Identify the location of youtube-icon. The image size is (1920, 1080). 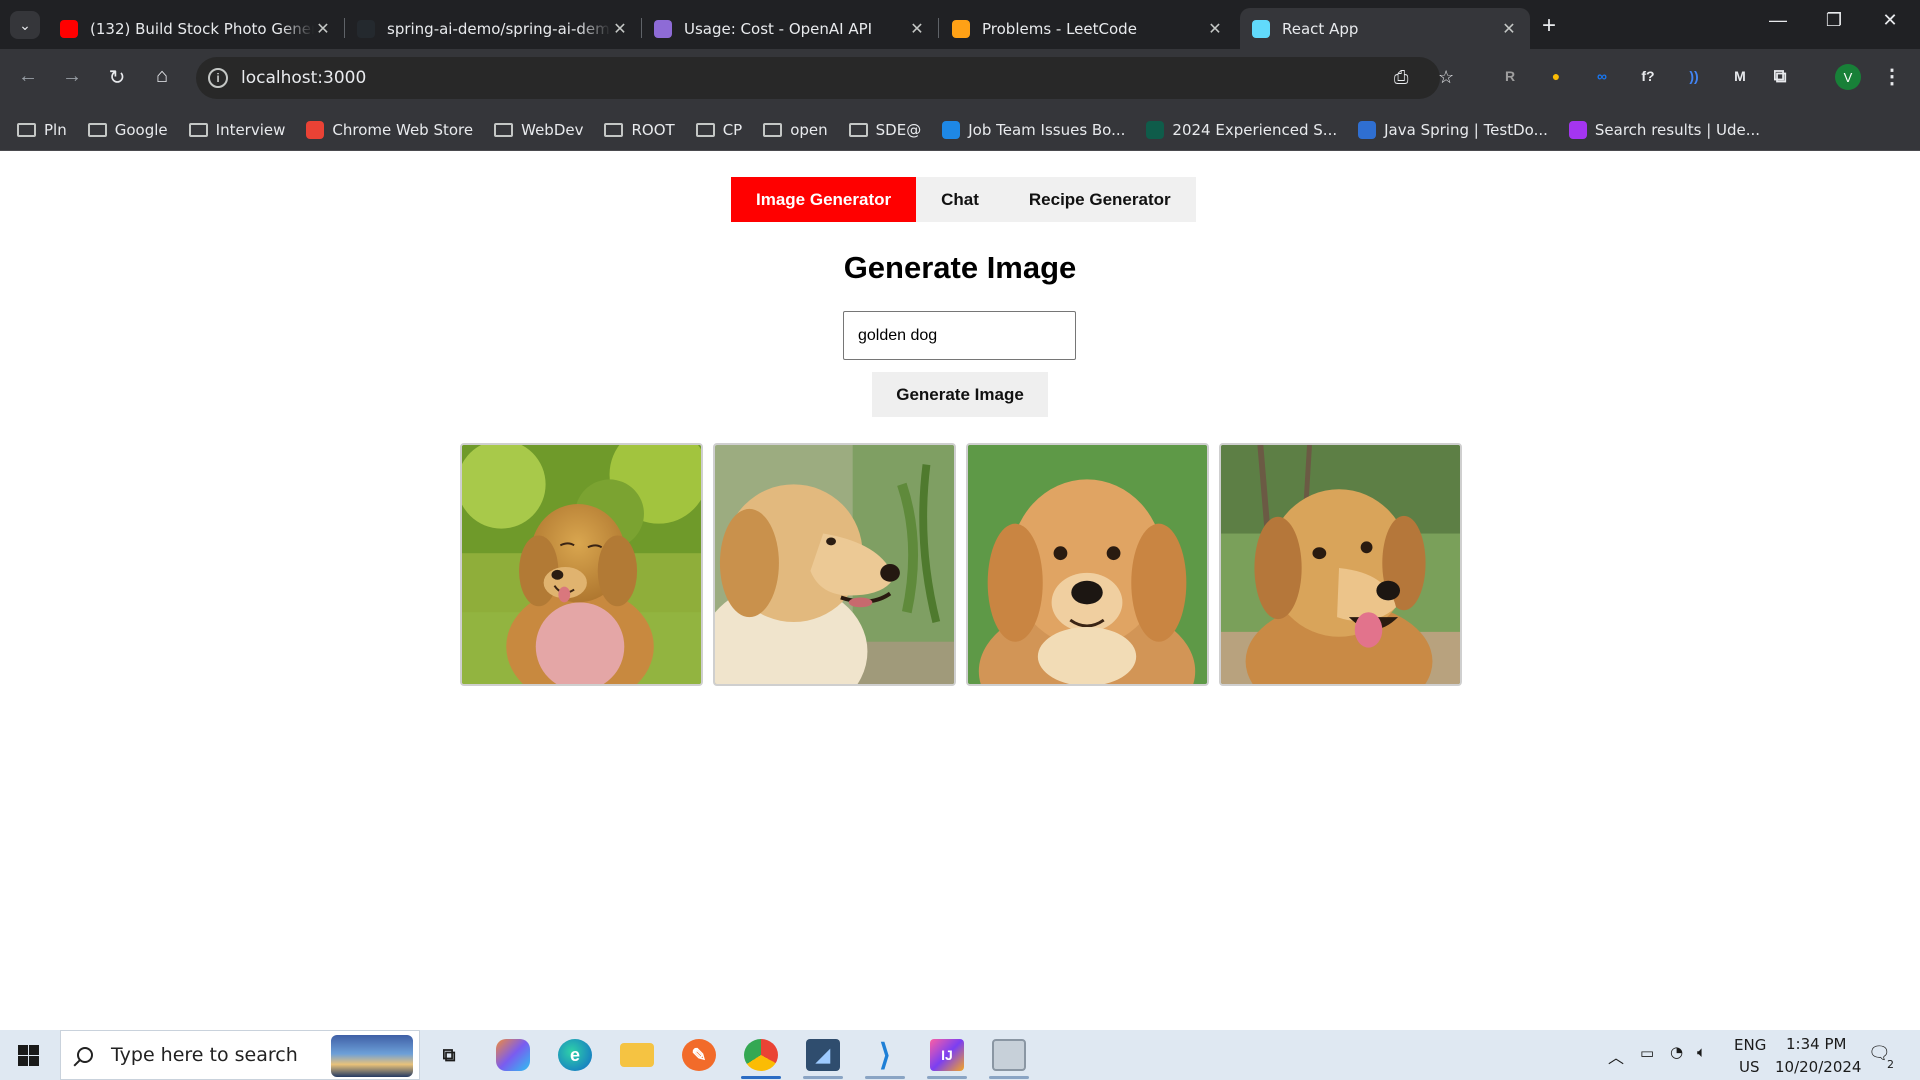
(69, 28).